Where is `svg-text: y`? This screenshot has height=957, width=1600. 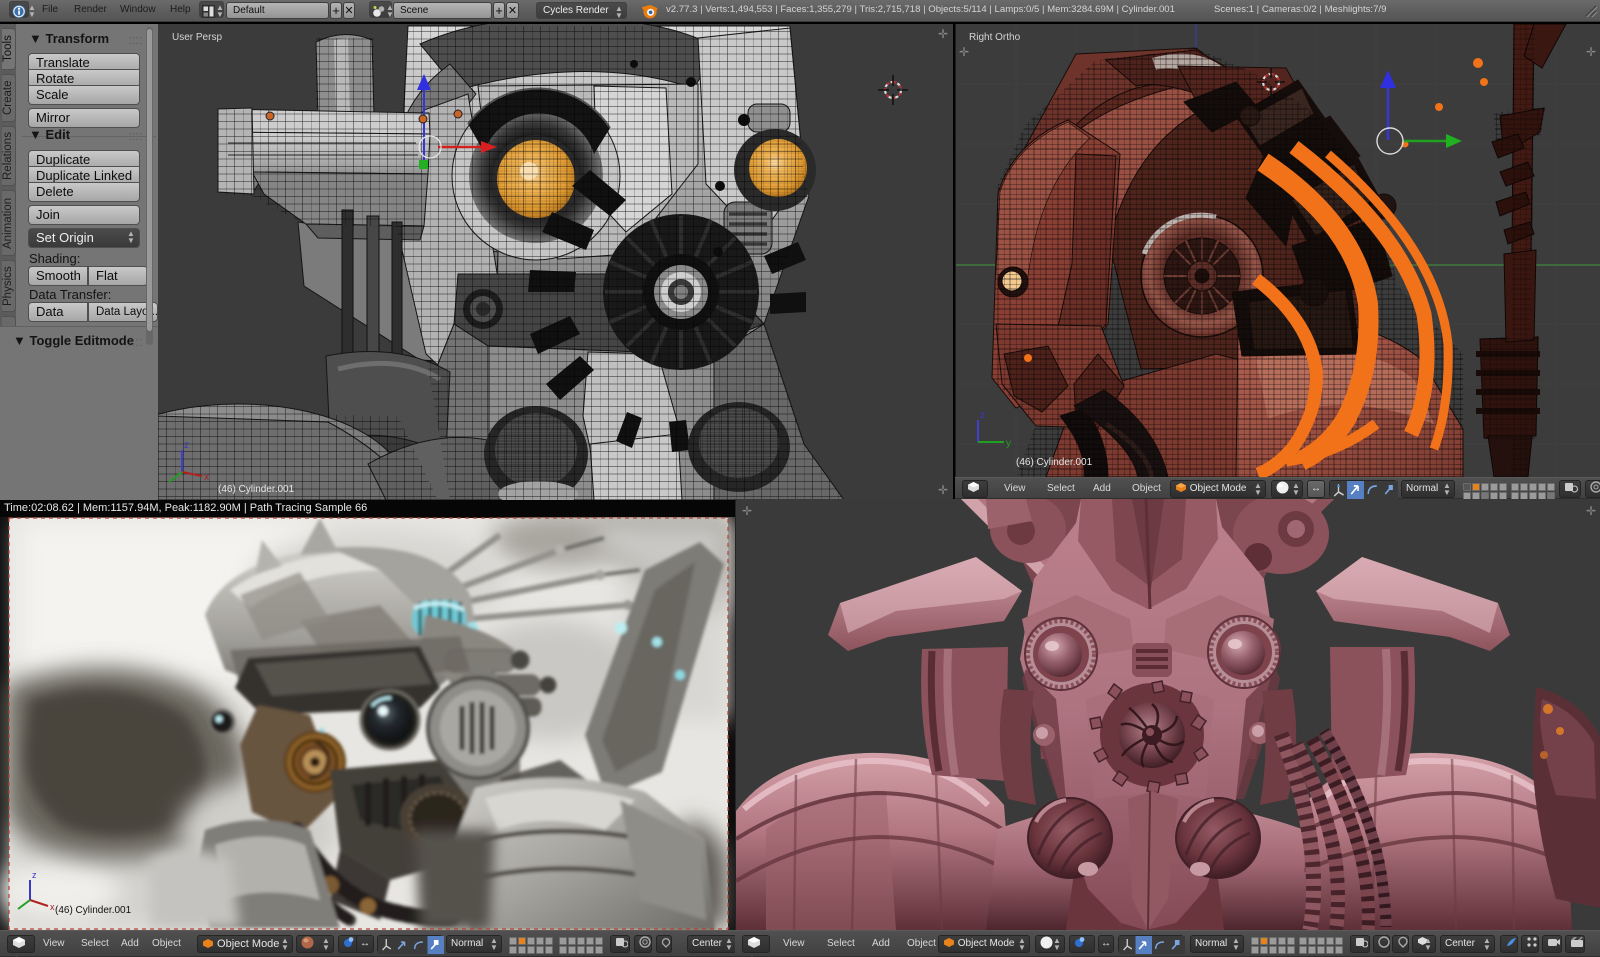 svg-text: y is located at coordinates (1008, 443).